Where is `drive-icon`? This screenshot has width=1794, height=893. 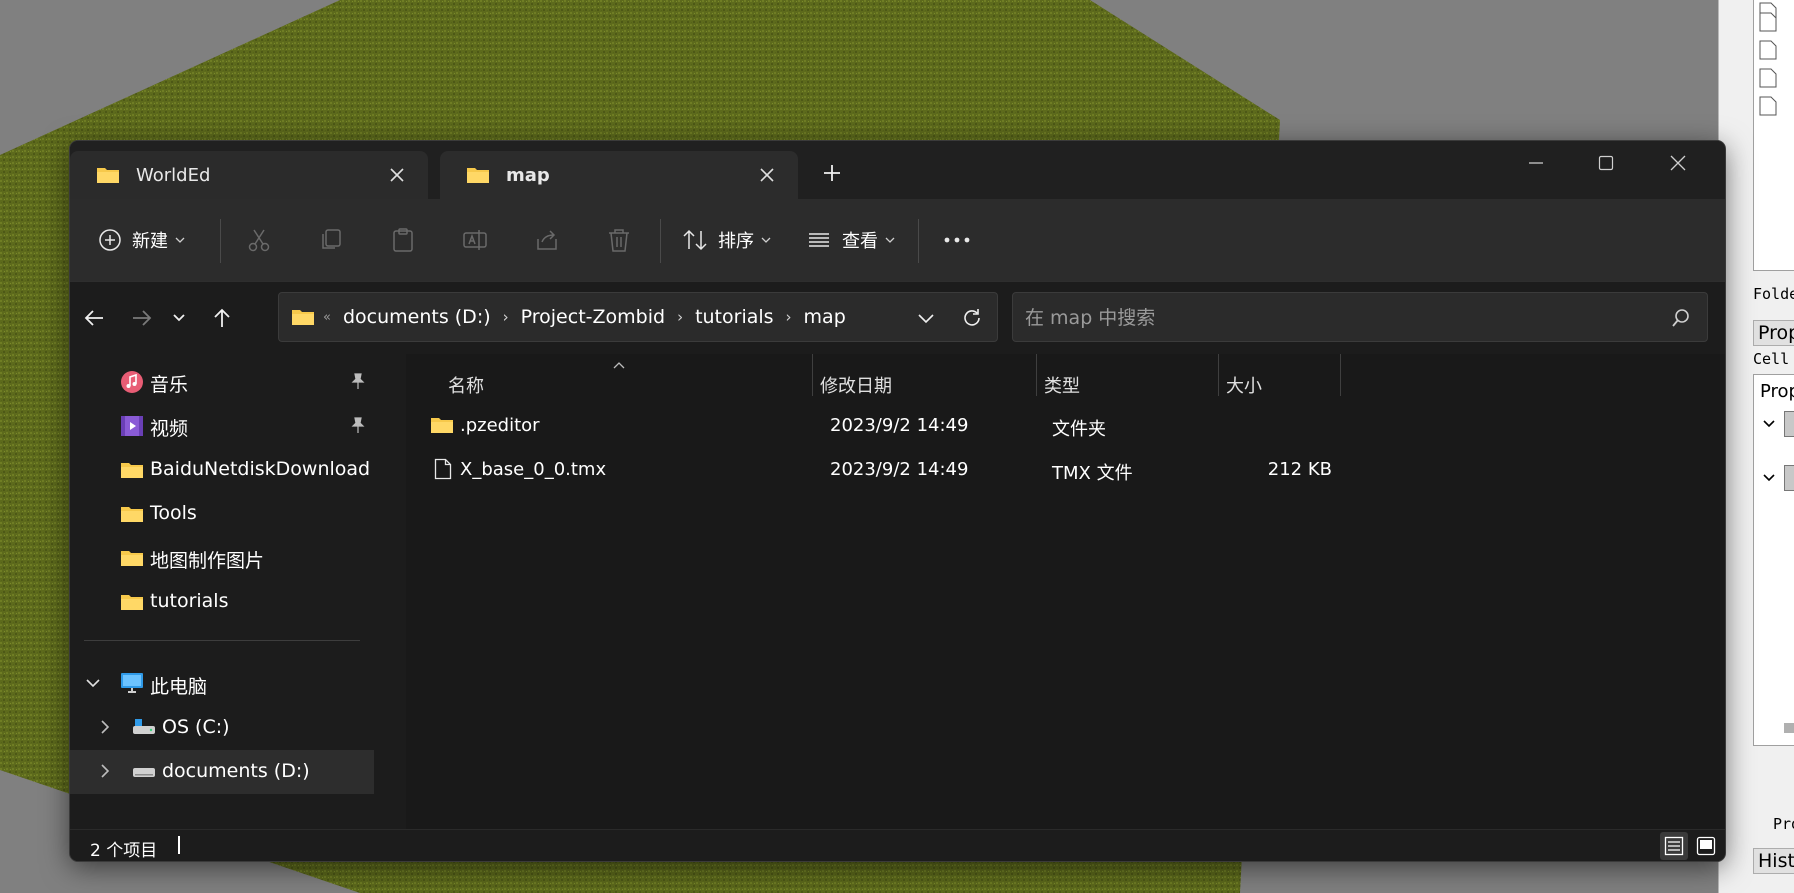 drive-icon is located at coordinates (144, 772).